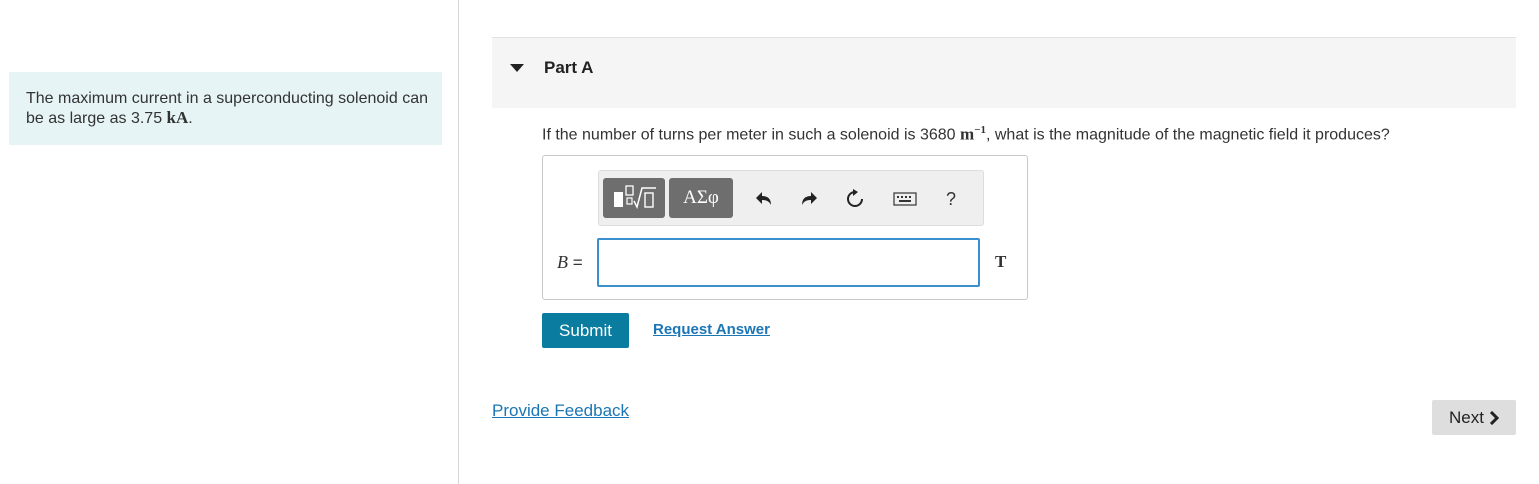  Describe the element at coordinates (980, 130) in the screenshot. I see `question-exponent: −1` at that location.